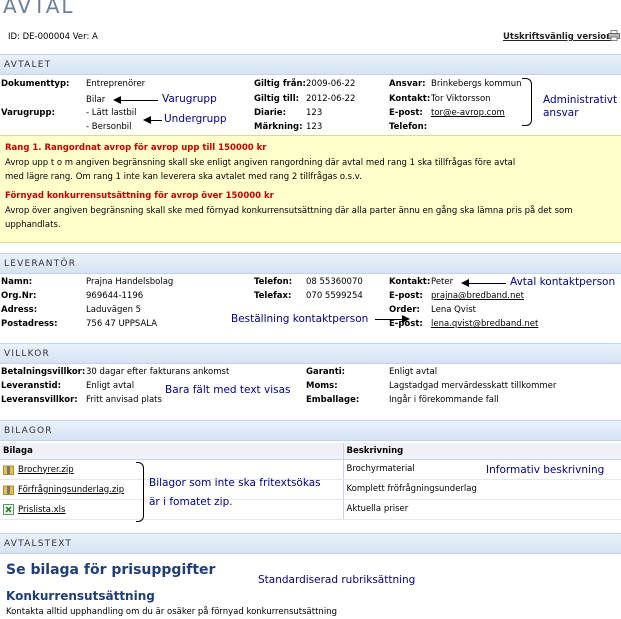  I want to click on label-kontakt: Kontakt:, so click(410, 99).